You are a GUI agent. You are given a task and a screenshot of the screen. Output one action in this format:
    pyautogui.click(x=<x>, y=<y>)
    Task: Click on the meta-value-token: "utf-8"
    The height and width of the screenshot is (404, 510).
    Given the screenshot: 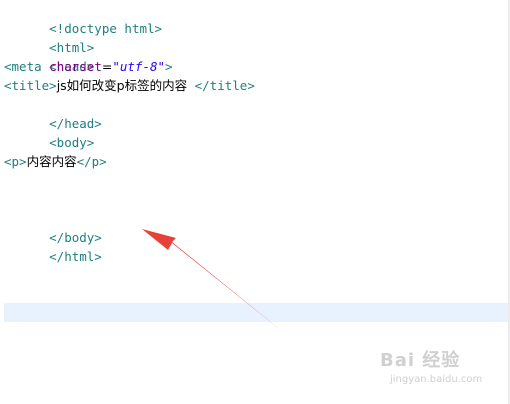 What is the action you would take?
    pyautogui.click(x=139, y=66)
    